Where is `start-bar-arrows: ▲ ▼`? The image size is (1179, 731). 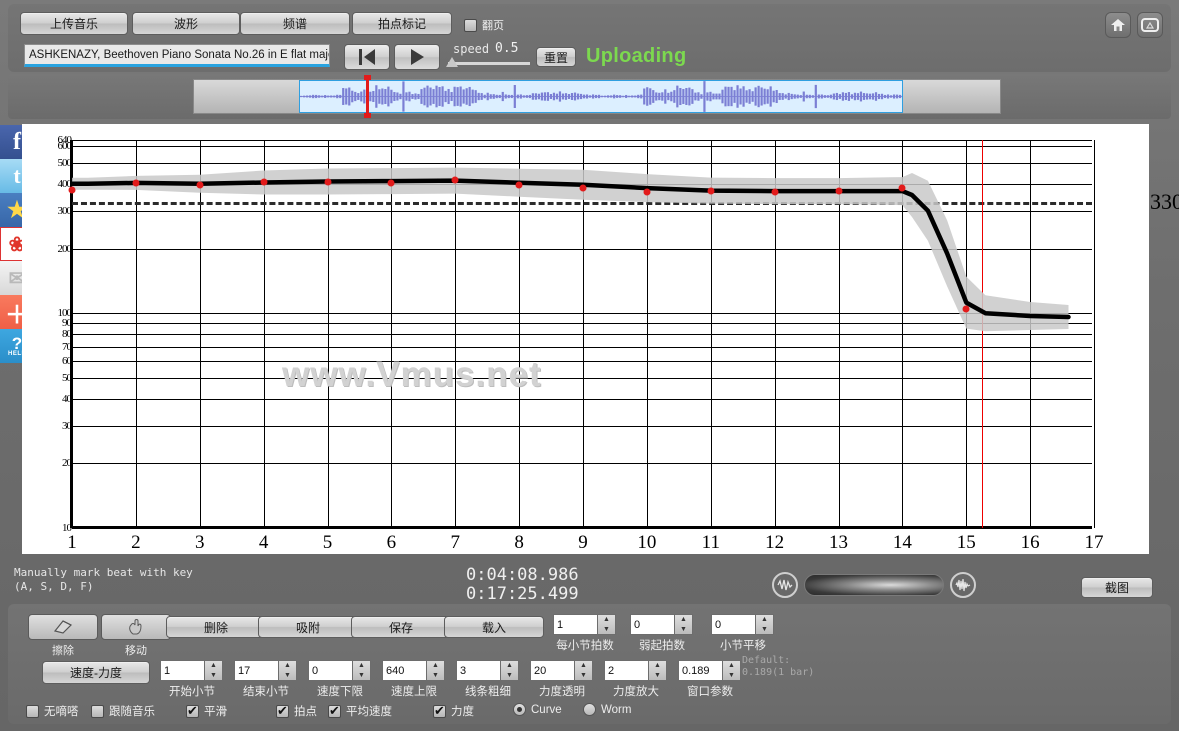
start-bar-arrows: ▲ ▼ is located at coordinates (213, 670).